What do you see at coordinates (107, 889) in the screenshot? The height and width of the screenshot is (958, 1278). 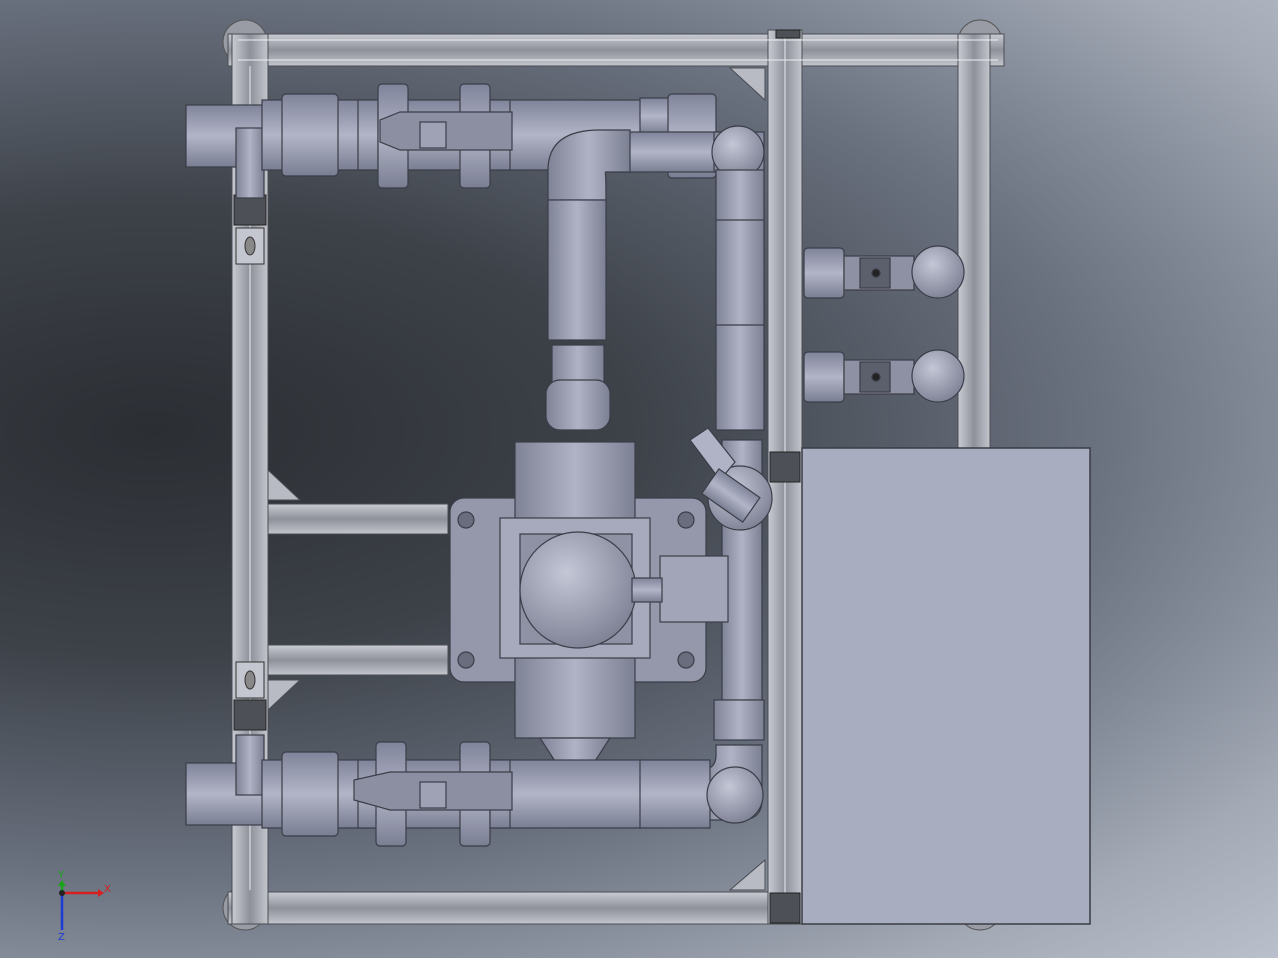 I see `x-axis-label: X` at bounding box center [107, 889].